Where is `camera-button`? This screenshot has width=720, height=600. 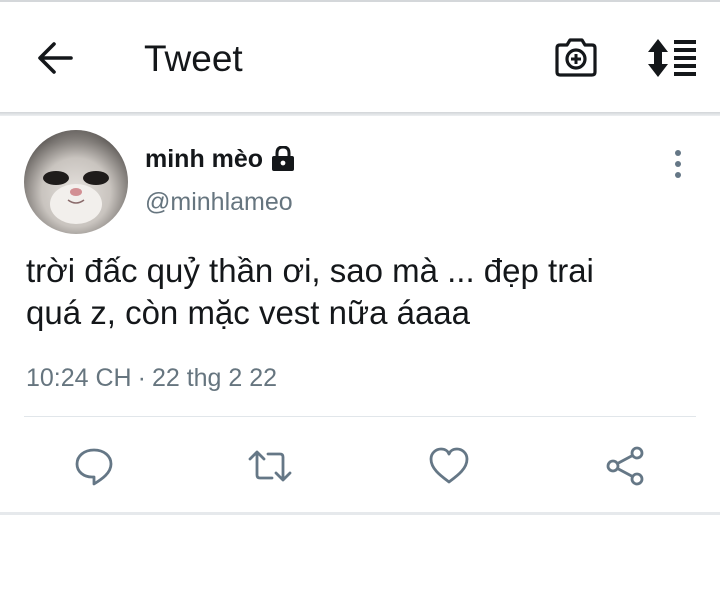
camera-button is located at coordinates (576, 58).